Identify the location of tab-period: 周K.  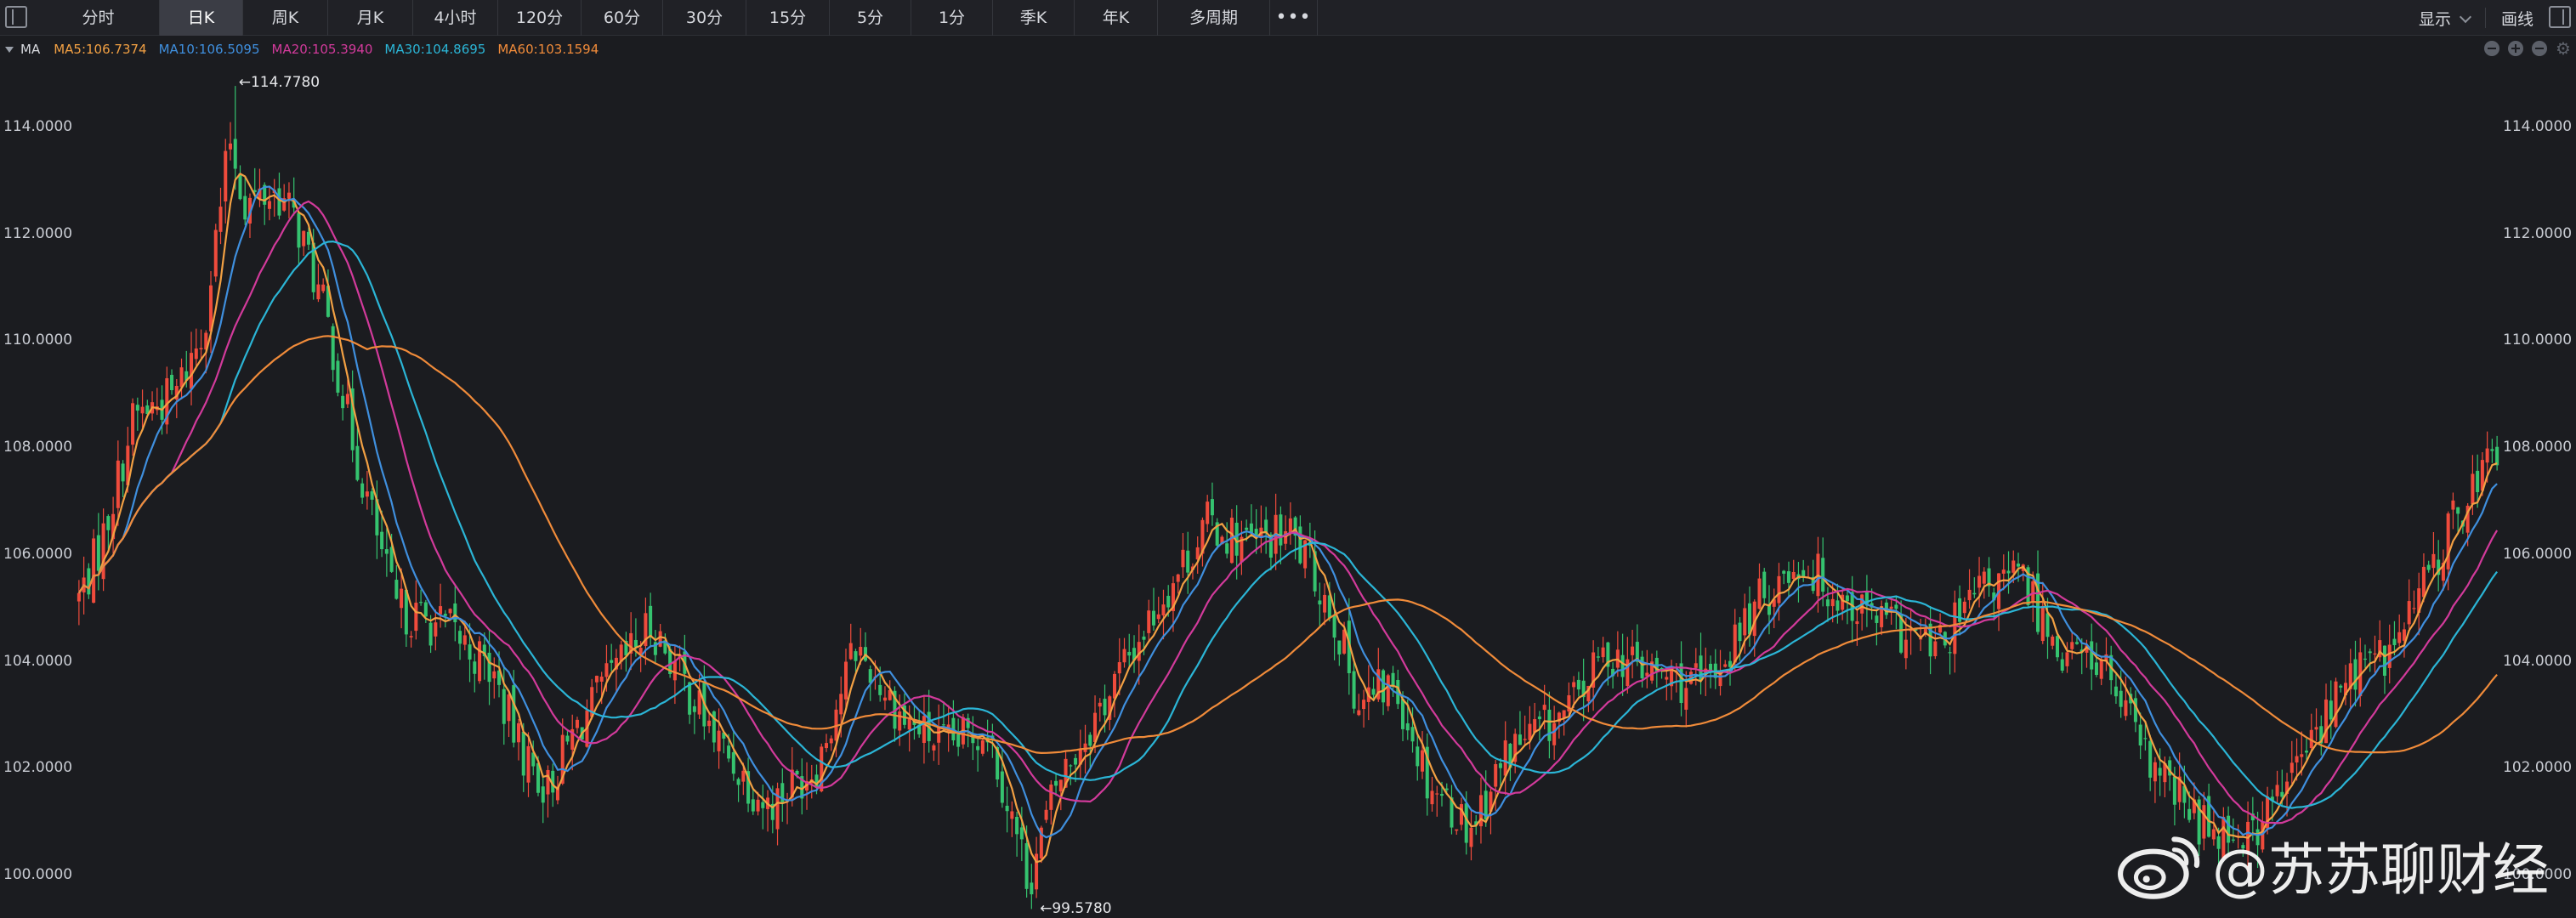
(286, 18).